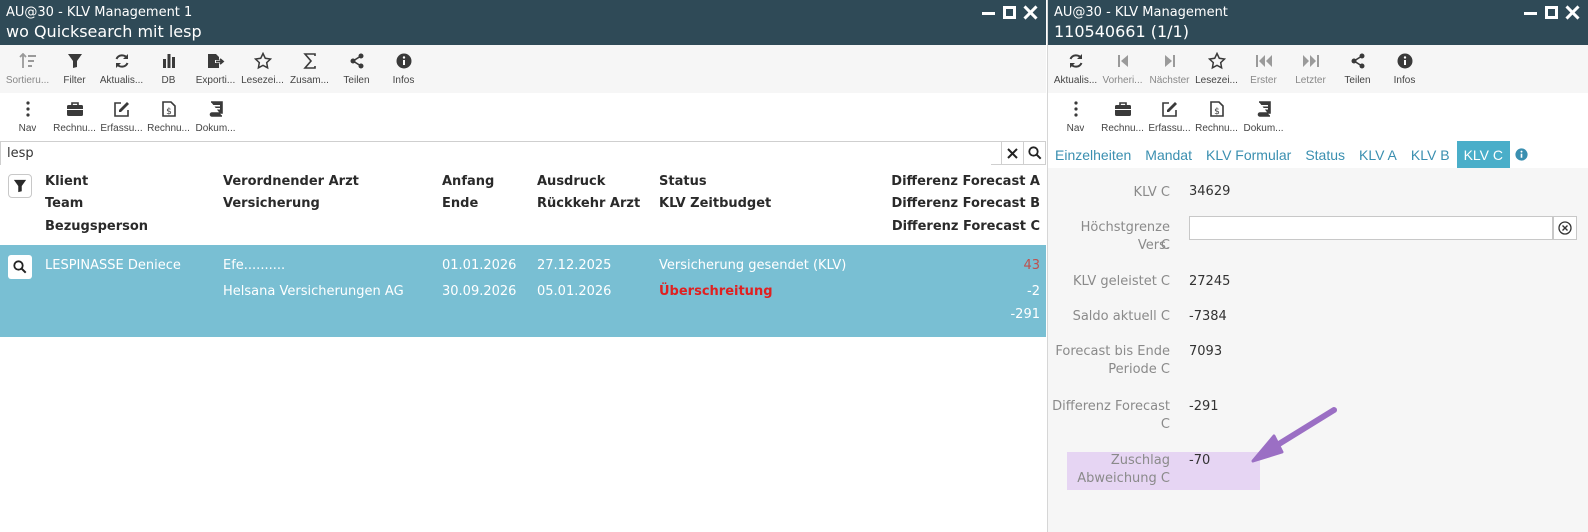 The image size is (1588, 532). I want to click on maximize-icon, so click(1009, 12).